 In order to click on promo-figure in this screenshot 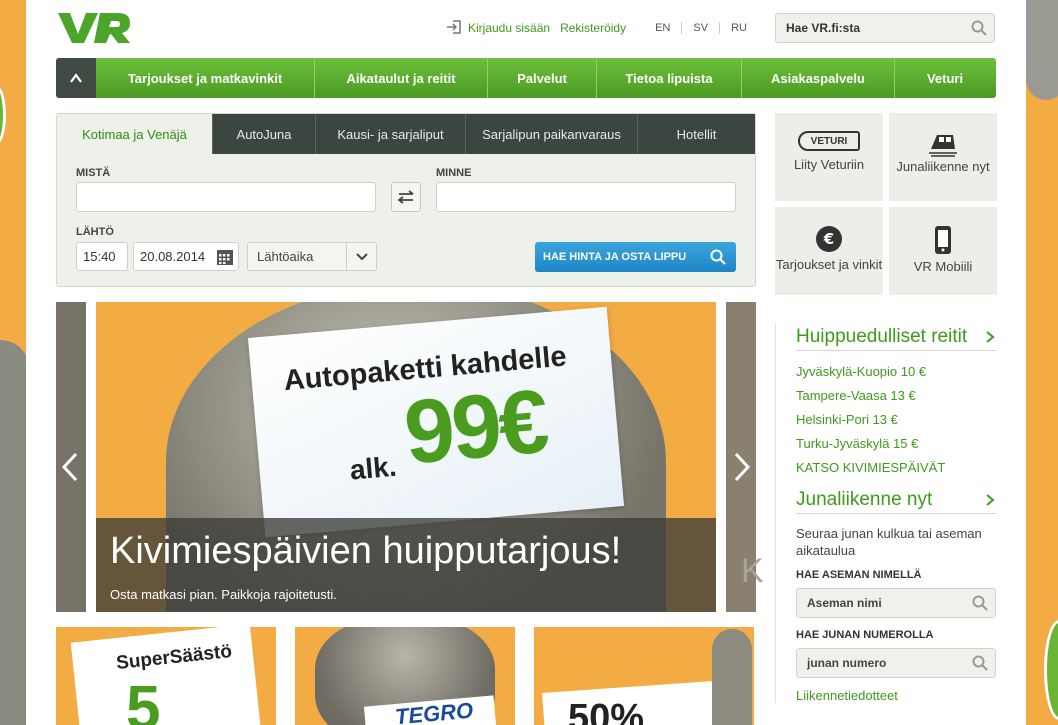, I will do `click(732, 677)`.